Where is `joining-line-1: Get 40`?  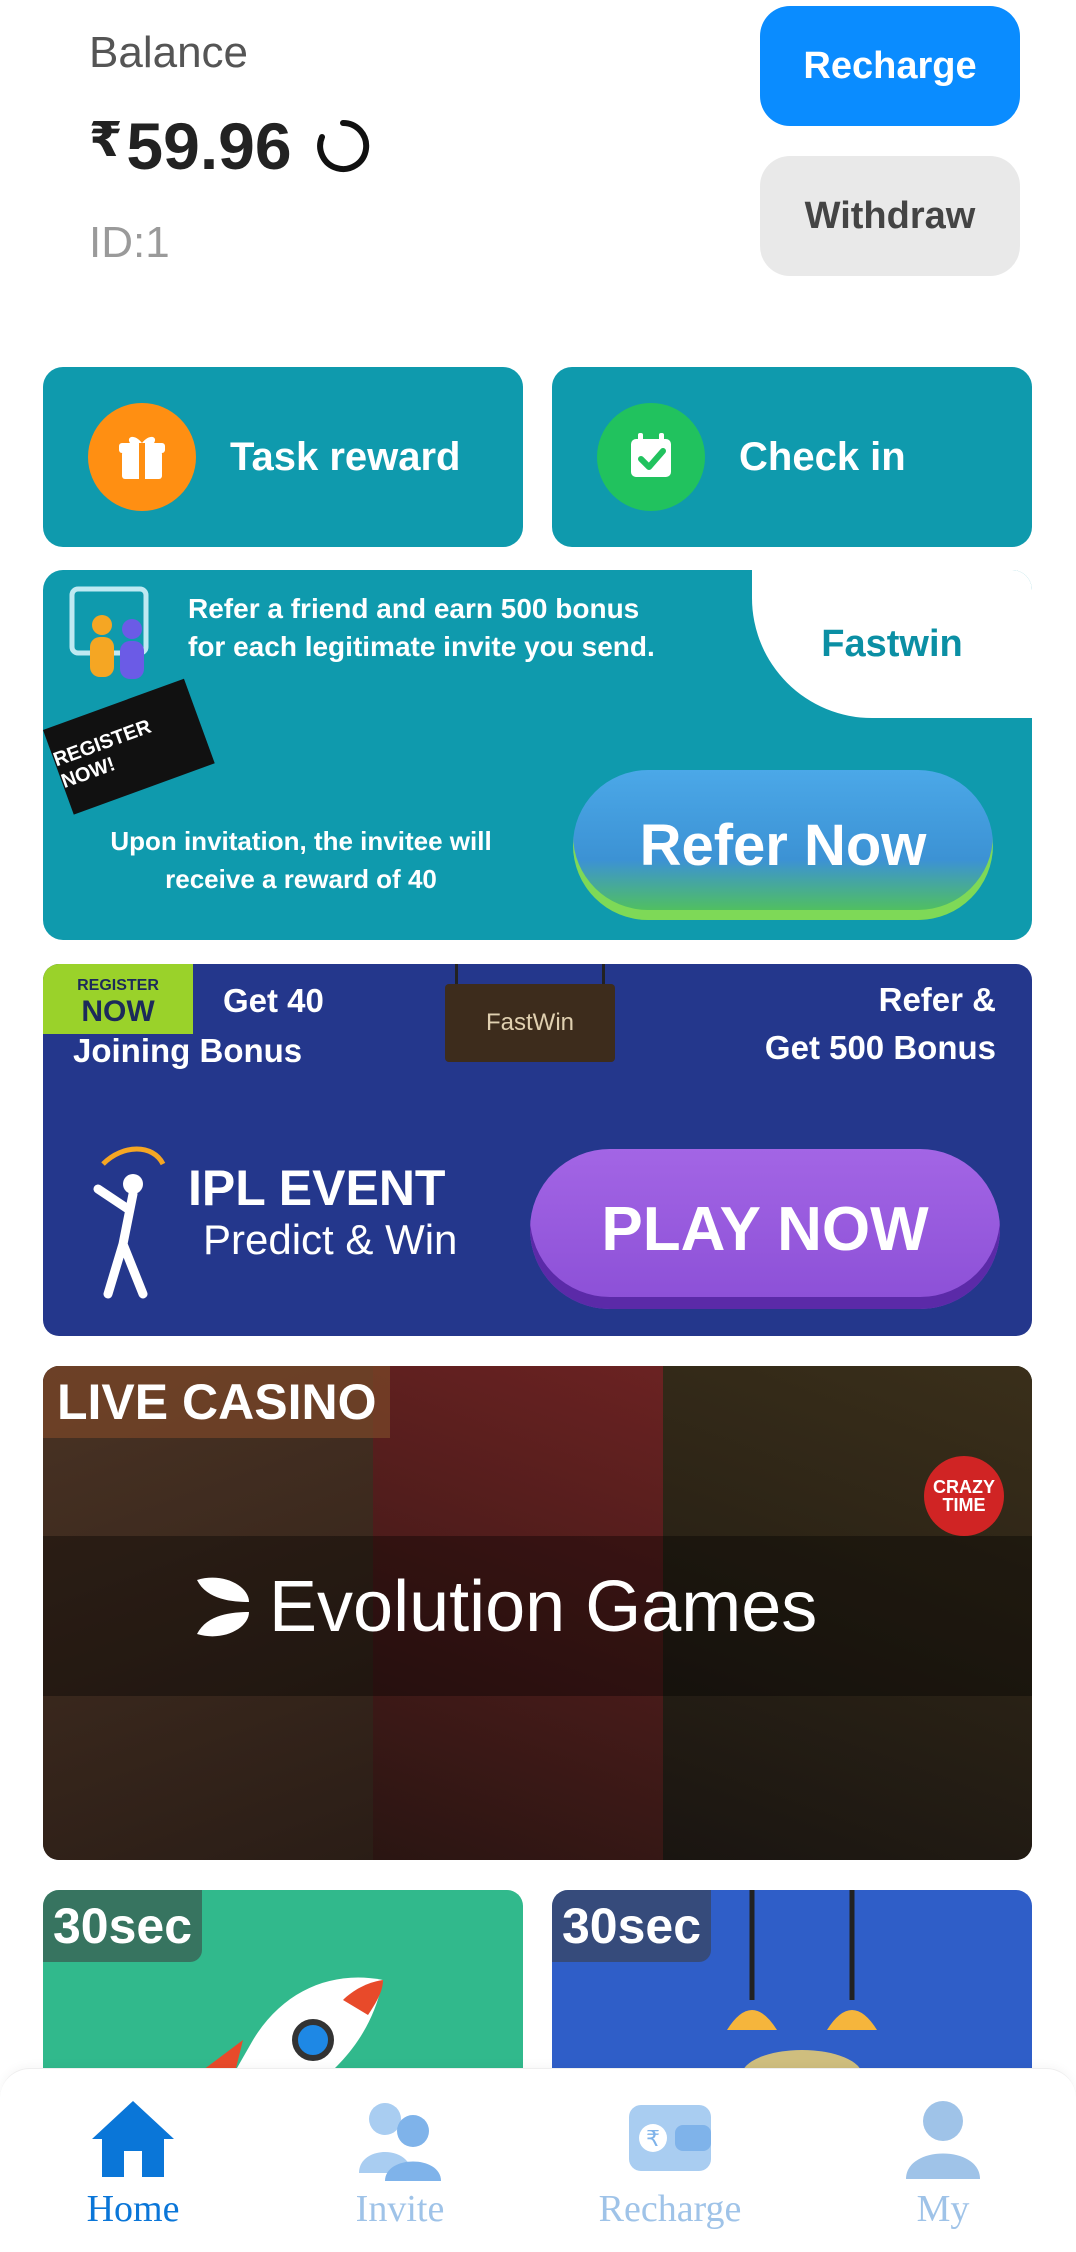
joining-line-1: Get 40 is located at coordinates (273, 1000).